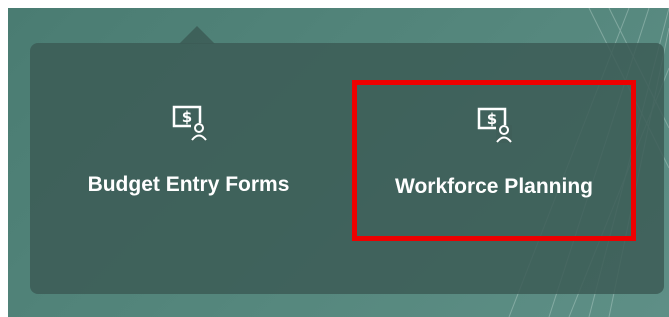 This screenshot has height=317, width=669. What do you see at coordinates (197, 35) in the screenshot?
I see `popover-caret` at bounding box center [197, 35].